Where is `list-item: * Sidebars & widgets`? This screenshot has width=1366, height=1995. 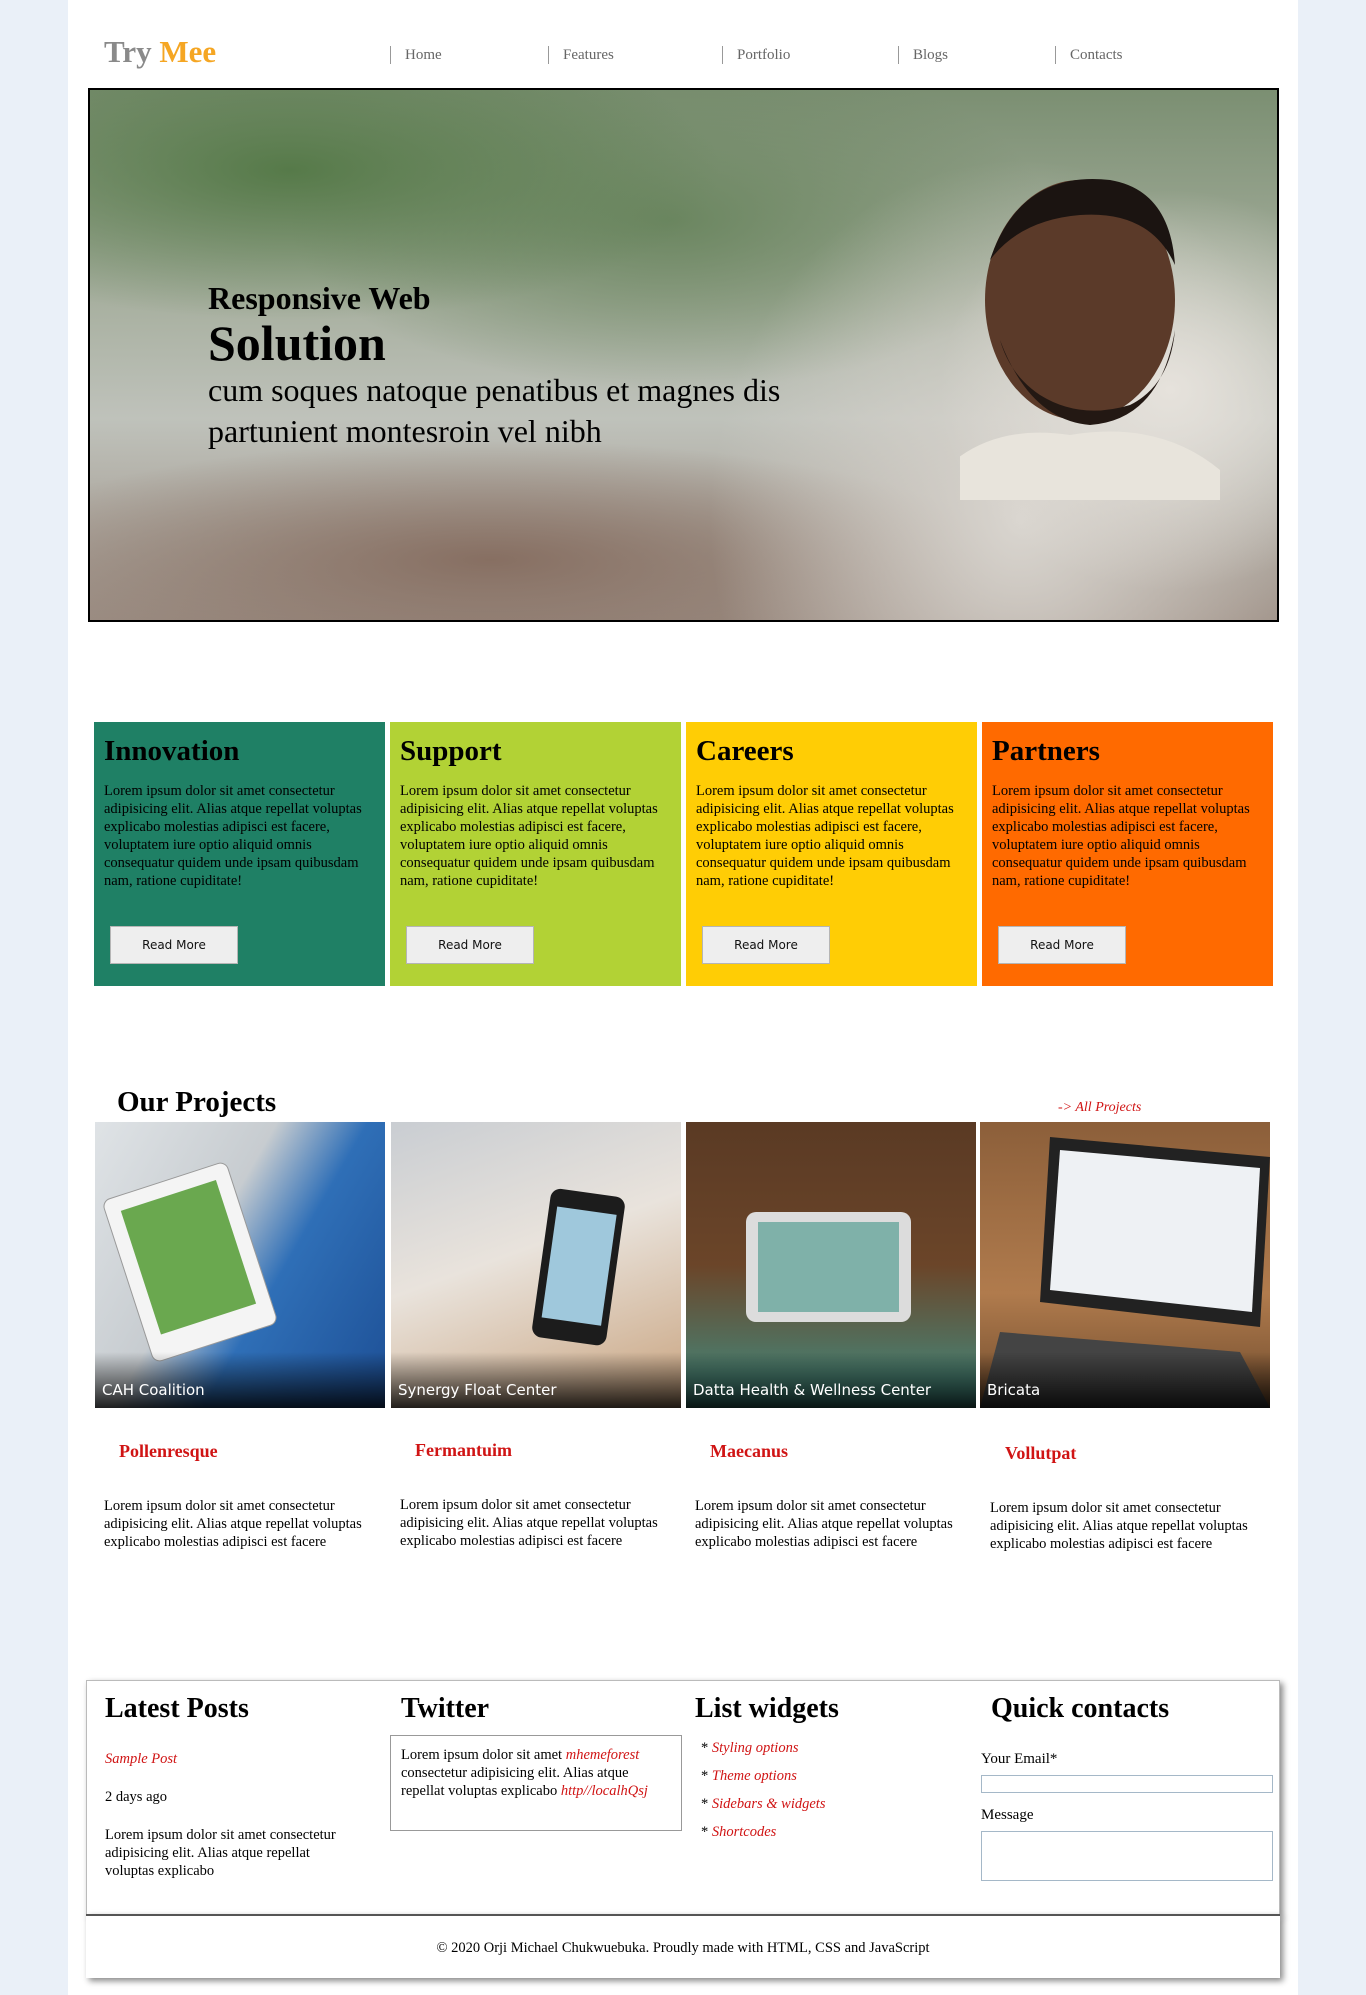
list-item: * Sidebars & widgets is located at coordinates (763, 1804).